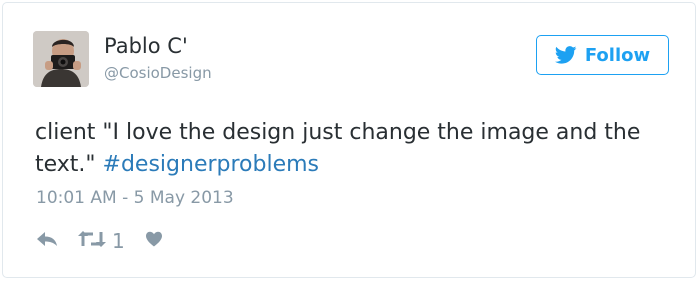 The width and height of the screenshot is (700, 281). Describe the element at coordinates (92, 241) in the screenshot. I see `retweet-icon` at that location.